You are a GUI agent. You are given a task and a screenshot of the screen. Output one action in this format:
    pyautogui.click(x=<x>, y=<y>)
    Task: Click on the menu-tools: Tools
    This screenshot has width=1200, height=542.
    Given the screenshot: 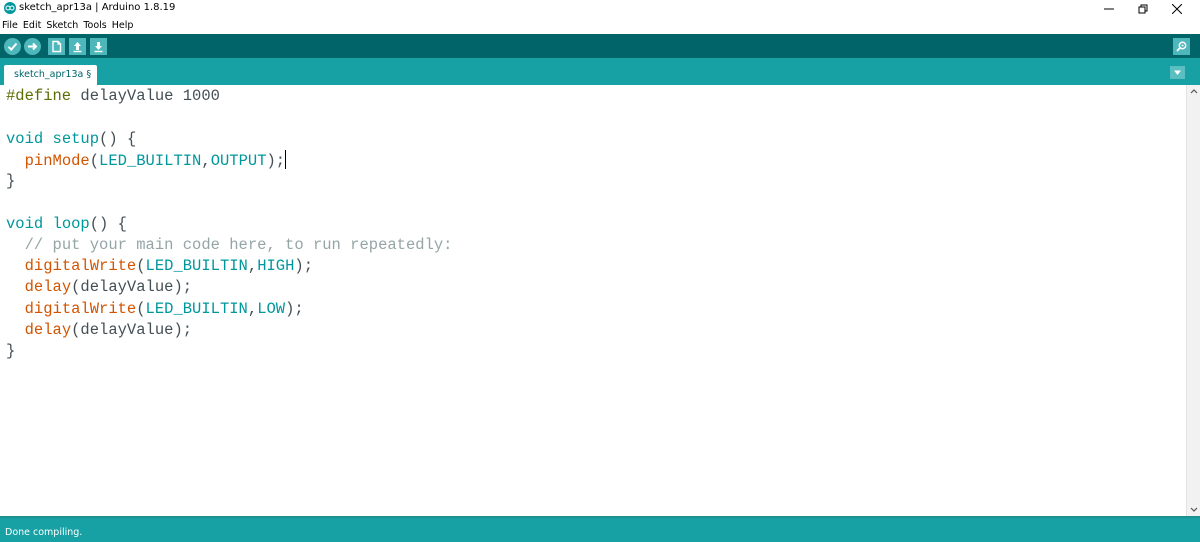 What is the action you would take?
    pyautogui.click(x=94, y=25)
    